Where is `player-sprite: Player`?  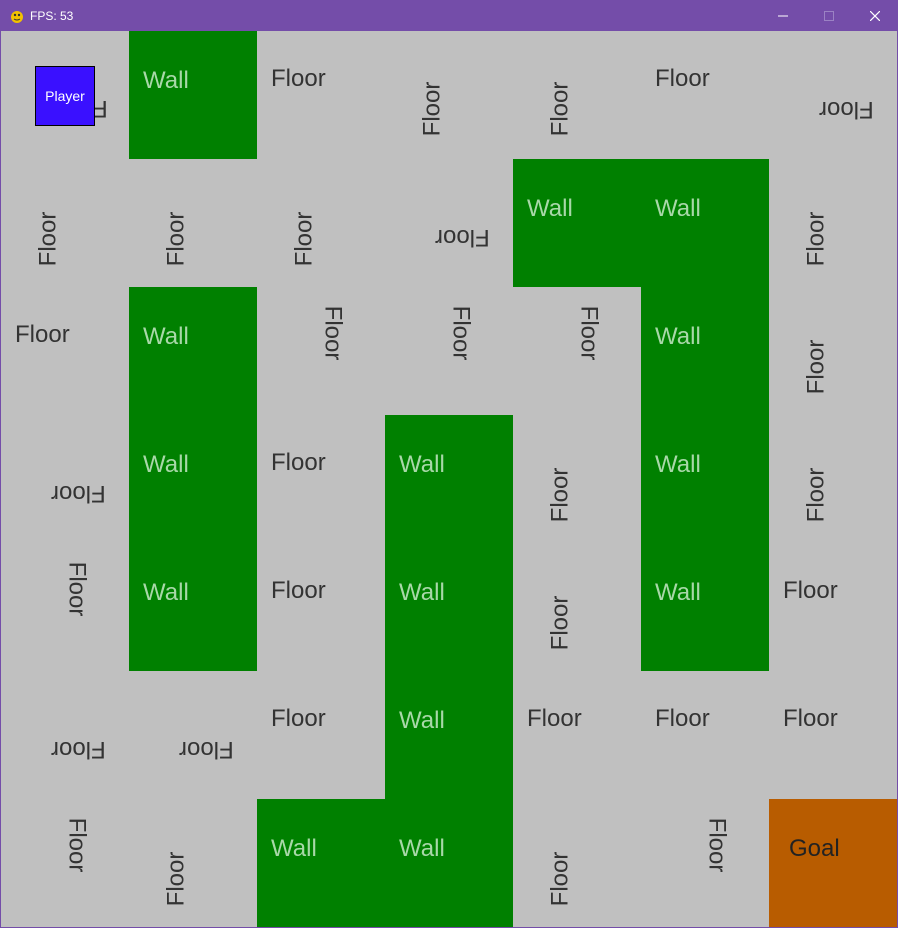 player-sprite: Player is located at coordinates (65, 96).